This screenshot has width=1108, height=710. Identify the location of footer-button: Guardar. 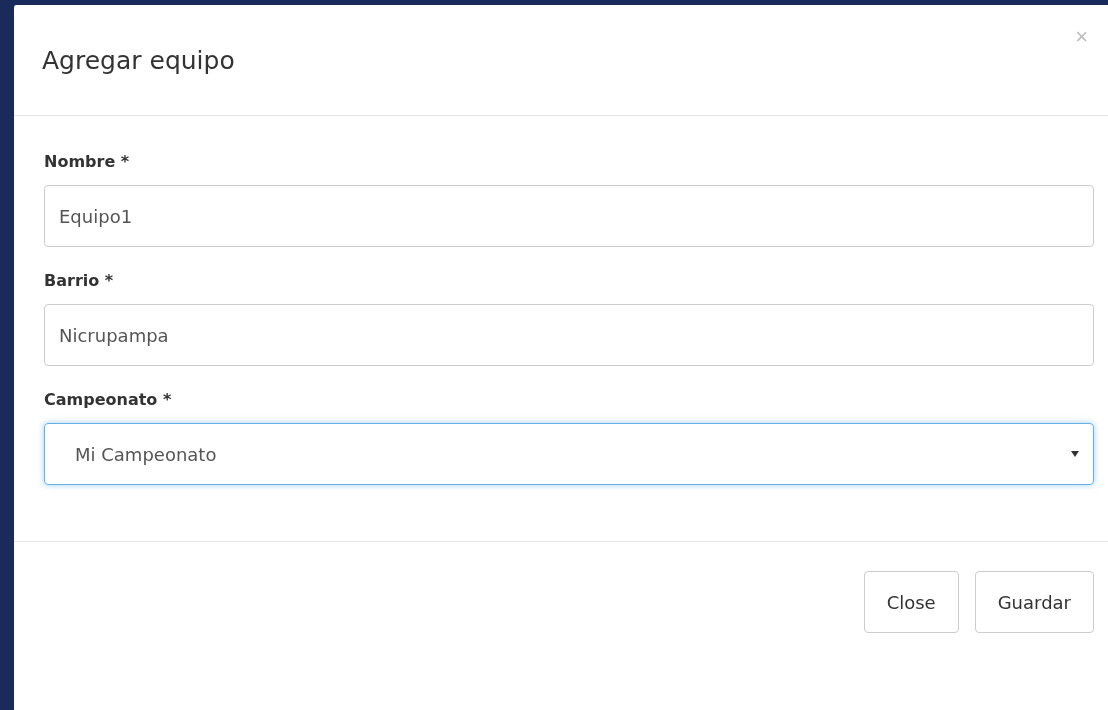
(1034, 602).